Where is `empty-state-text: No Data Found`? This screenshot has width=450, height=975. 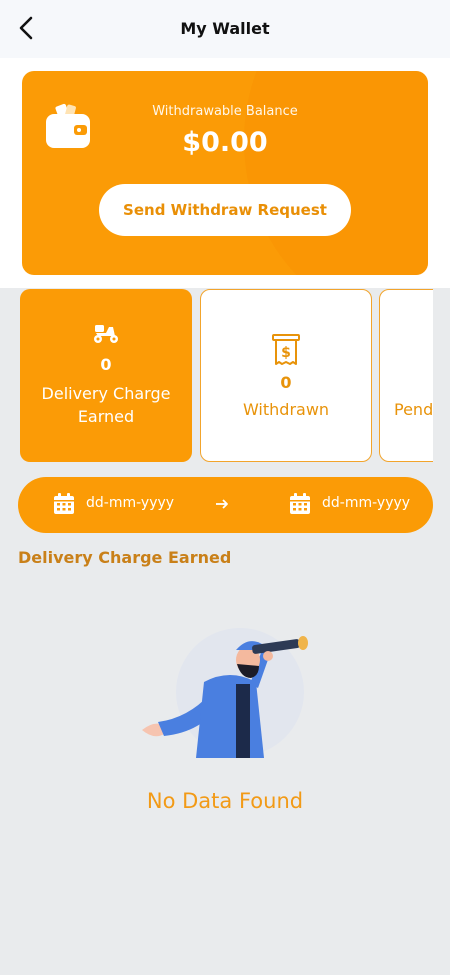
empty-state-text: No Data Found is located at coordinates (225, 801).